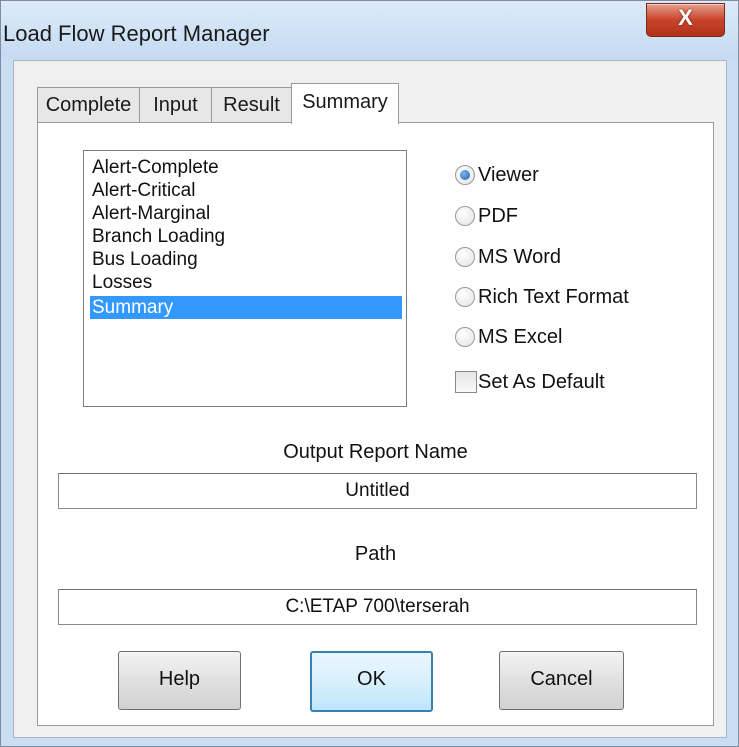 The image size is (739, 747). I want to click on checkbox-label: Set As Default, so click(541, 382).